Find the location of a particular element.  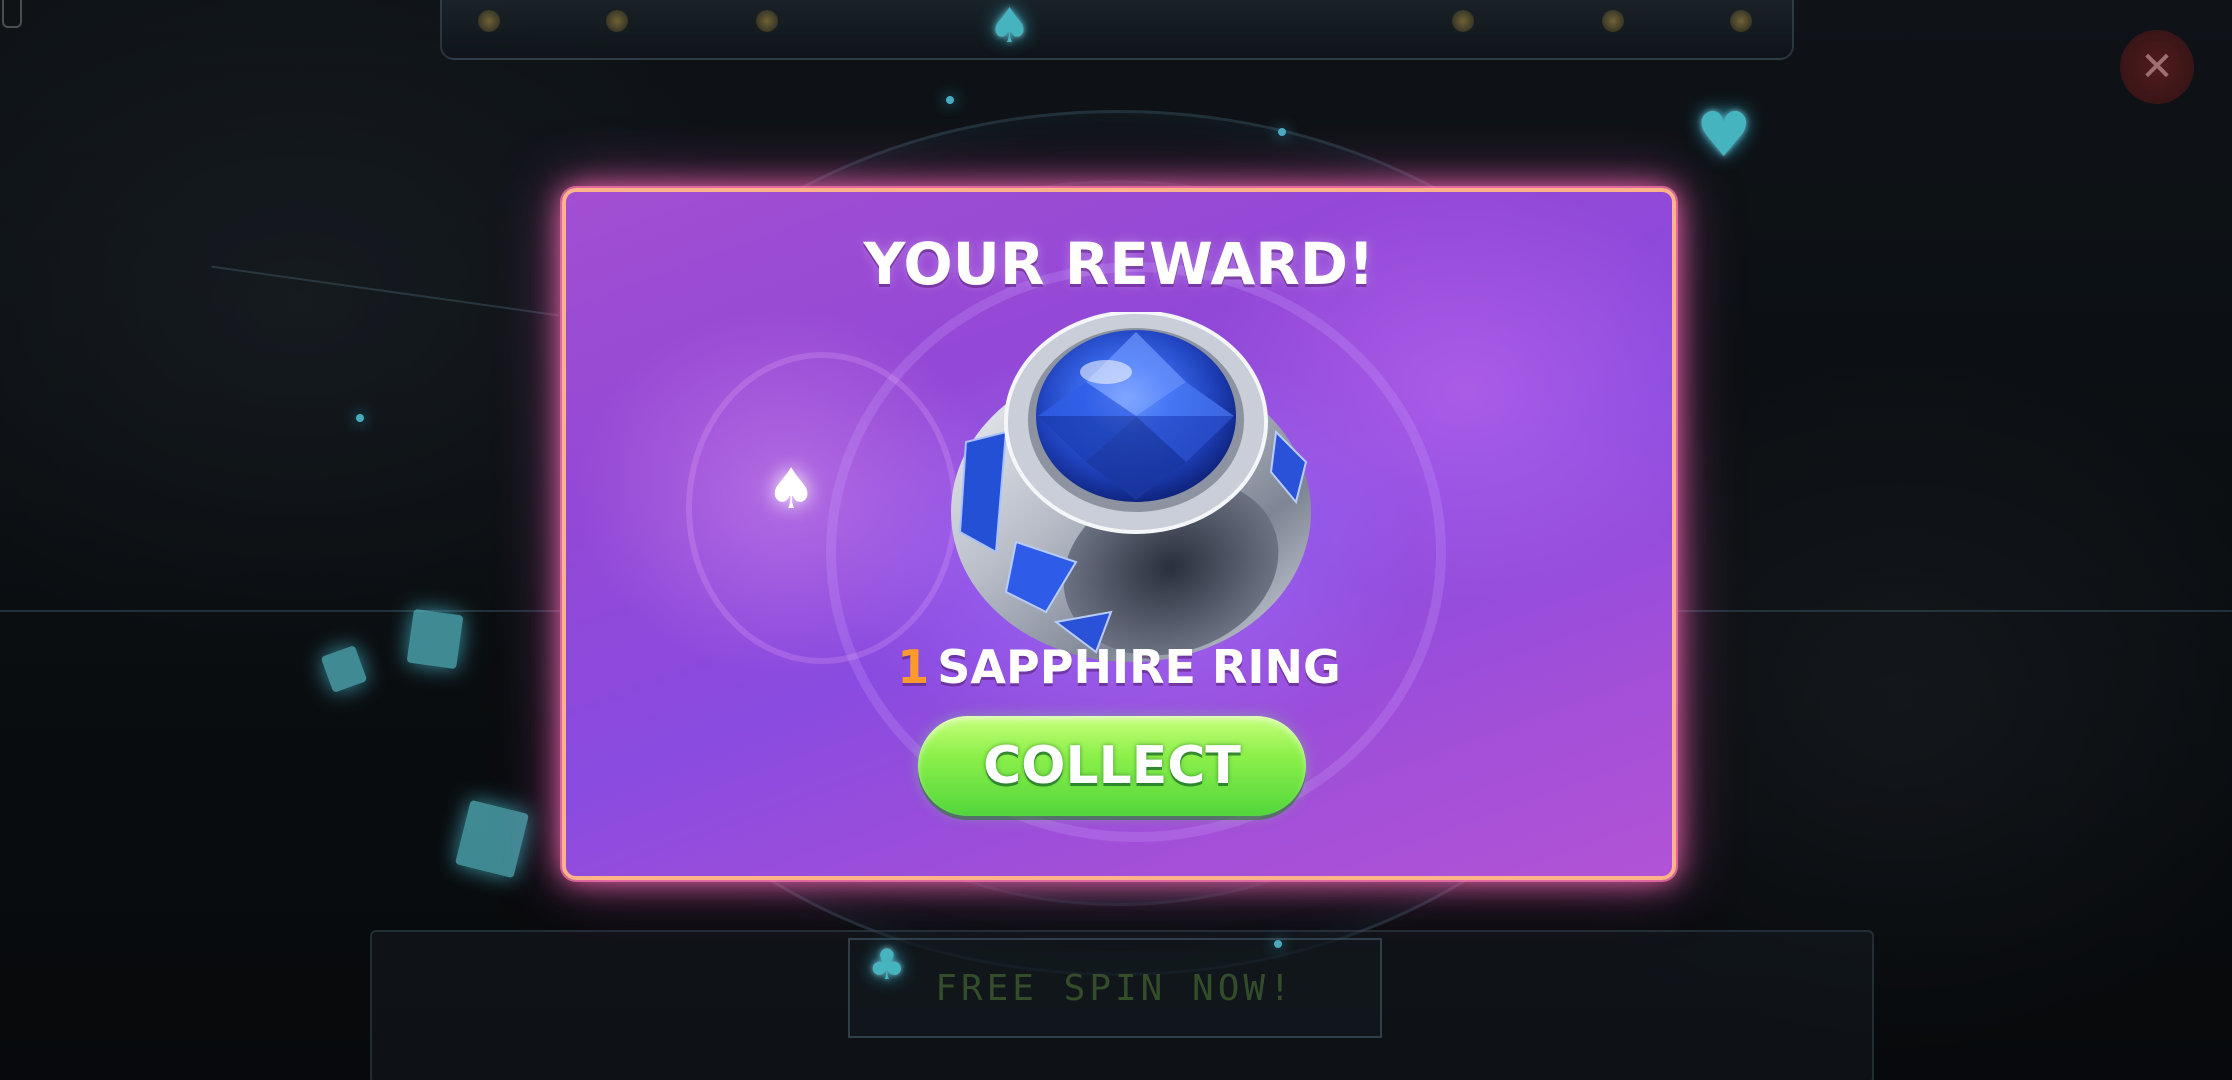

collect-button-label: COLLECT is located at coordinates (1112, 766).